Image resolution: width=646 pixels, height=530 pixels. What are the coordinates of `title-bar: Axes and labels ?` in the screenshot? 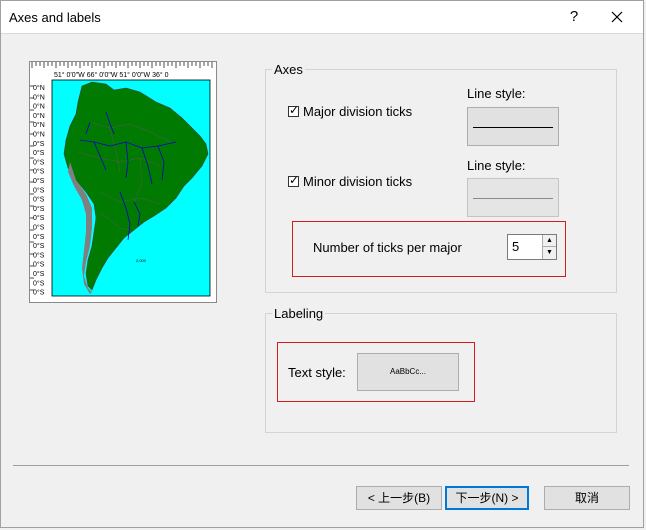 It's located at (322, 17).